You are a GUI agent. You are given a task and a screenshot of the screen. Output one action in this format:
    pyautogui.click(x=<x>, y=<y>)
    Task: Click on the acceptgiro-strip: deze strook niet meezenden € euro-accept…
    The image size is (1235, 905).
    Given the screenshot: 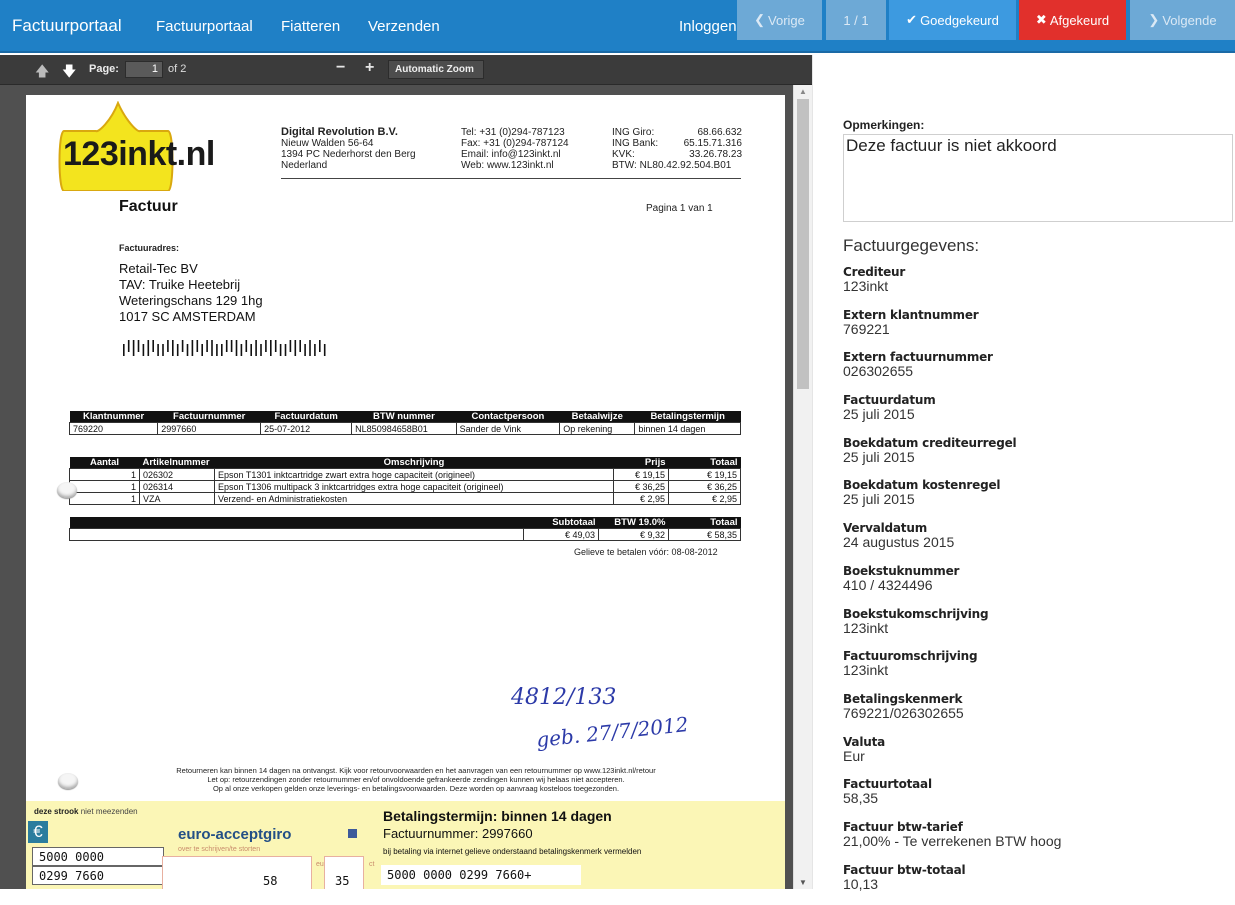 What is the action you would take?
    pyautogui.click(x=405, y=845)
    